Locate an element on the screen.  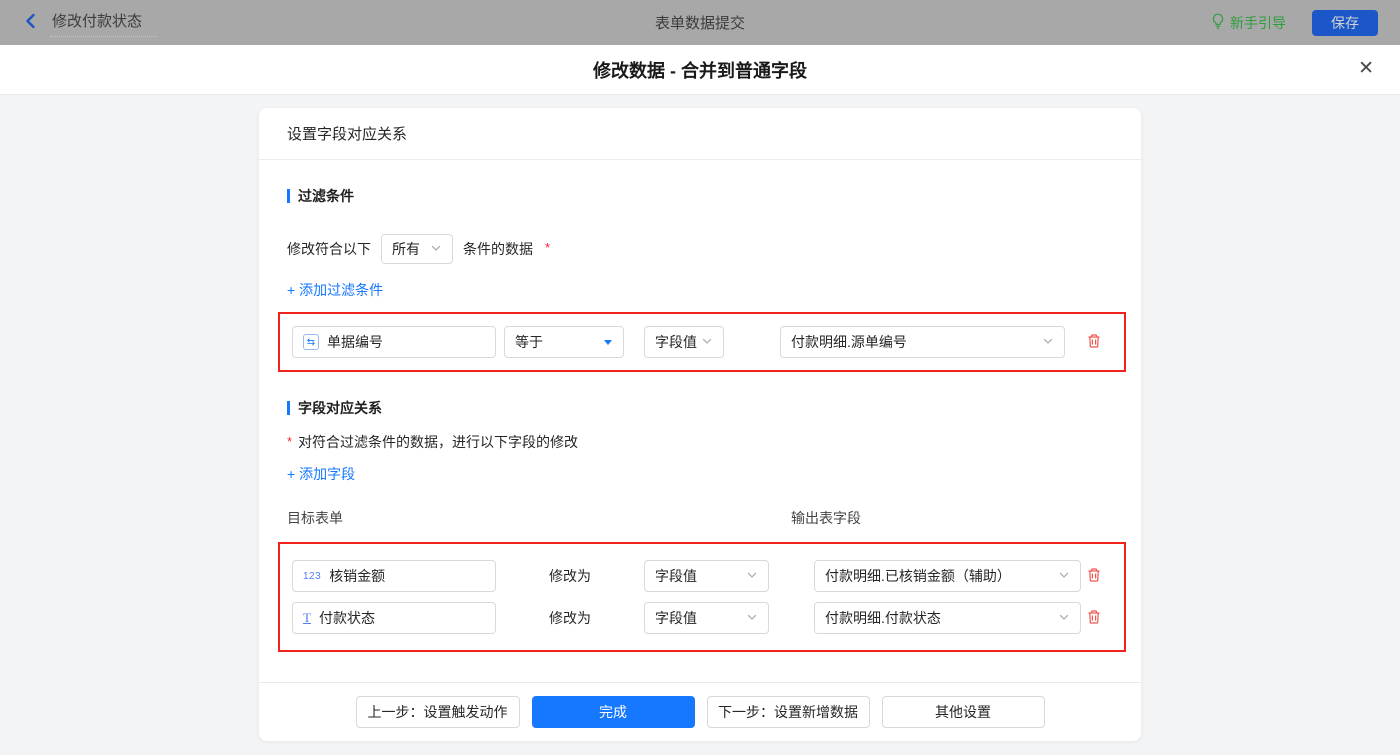
mapping-section-title: 字段对应关系 is located at coordinates (700, 408).